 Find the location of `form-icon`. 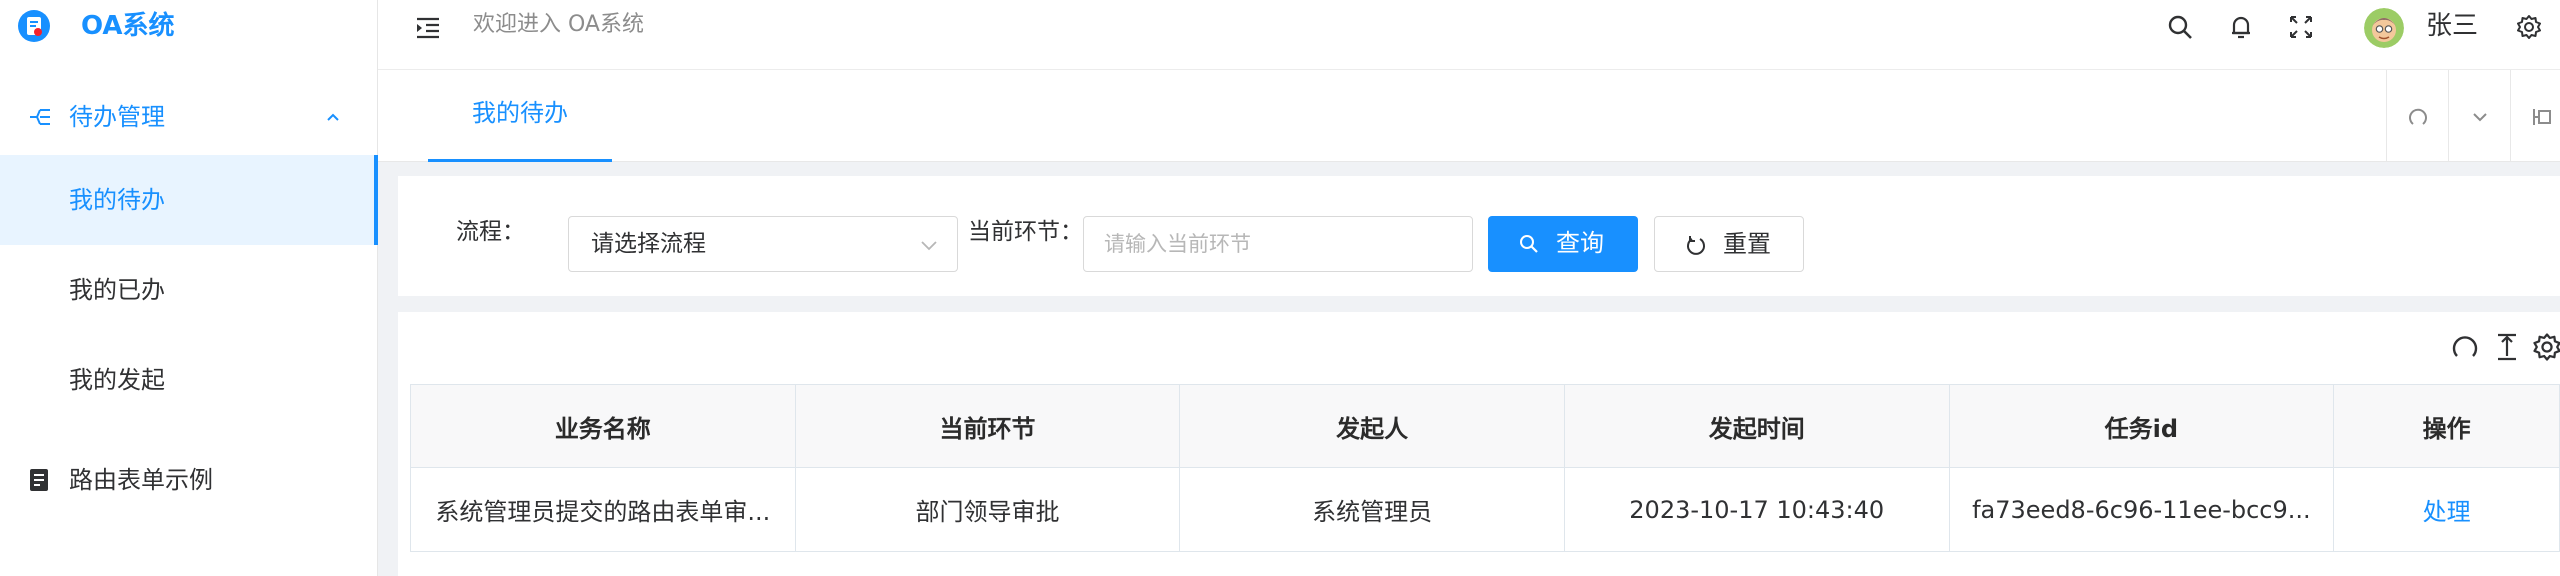

form-icon is located at coordinates (39, 480).